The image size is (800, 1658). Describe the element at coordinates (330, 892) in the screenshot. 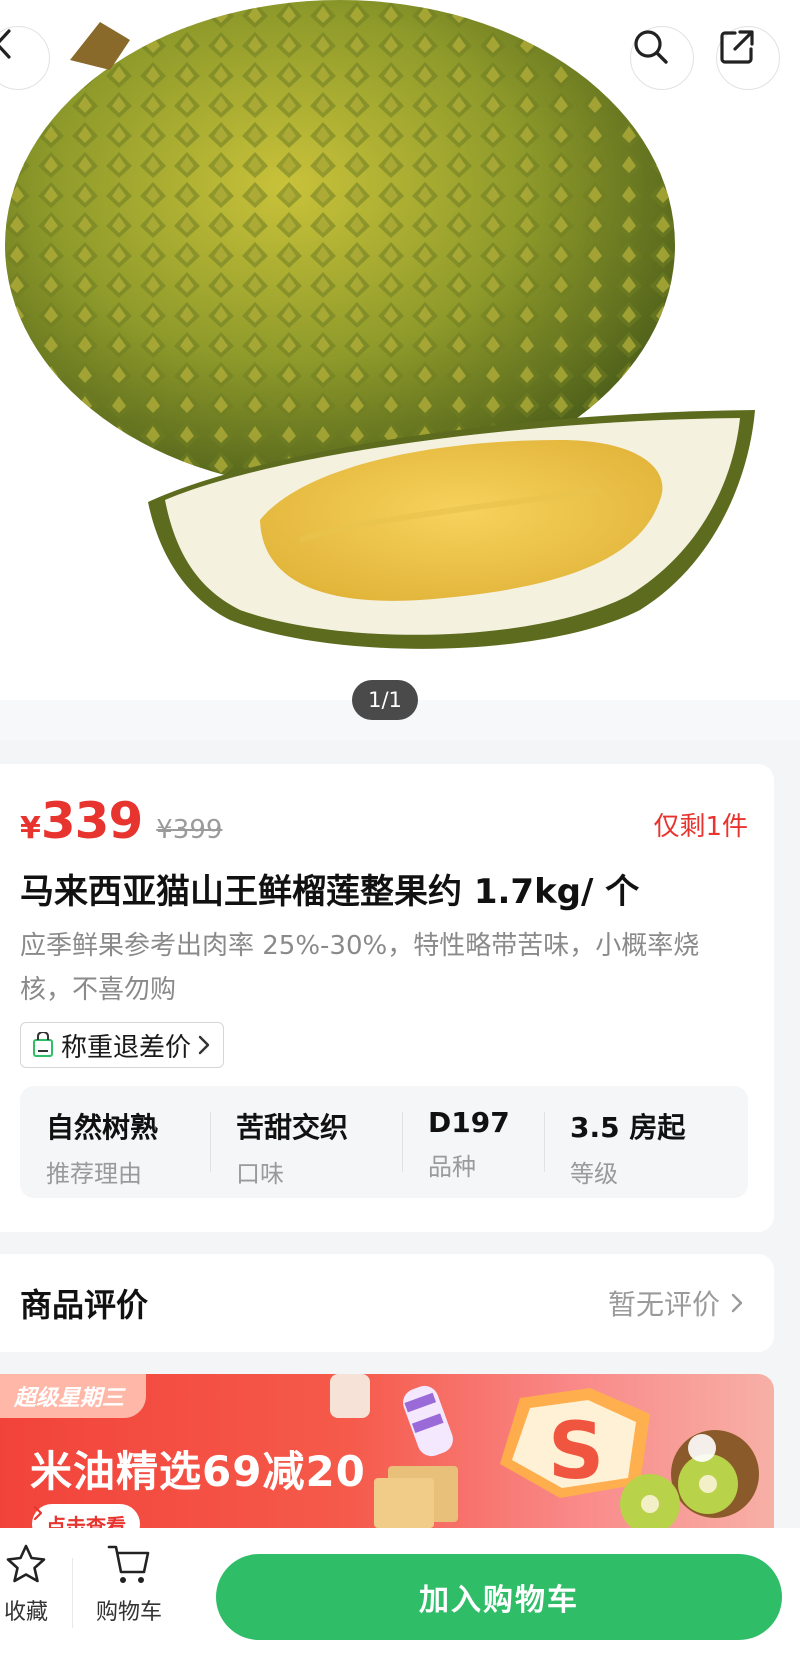

I see `product-title: 马来西亚猫山王鲜榴莲整果约 1.7kg/ 个` at that location.